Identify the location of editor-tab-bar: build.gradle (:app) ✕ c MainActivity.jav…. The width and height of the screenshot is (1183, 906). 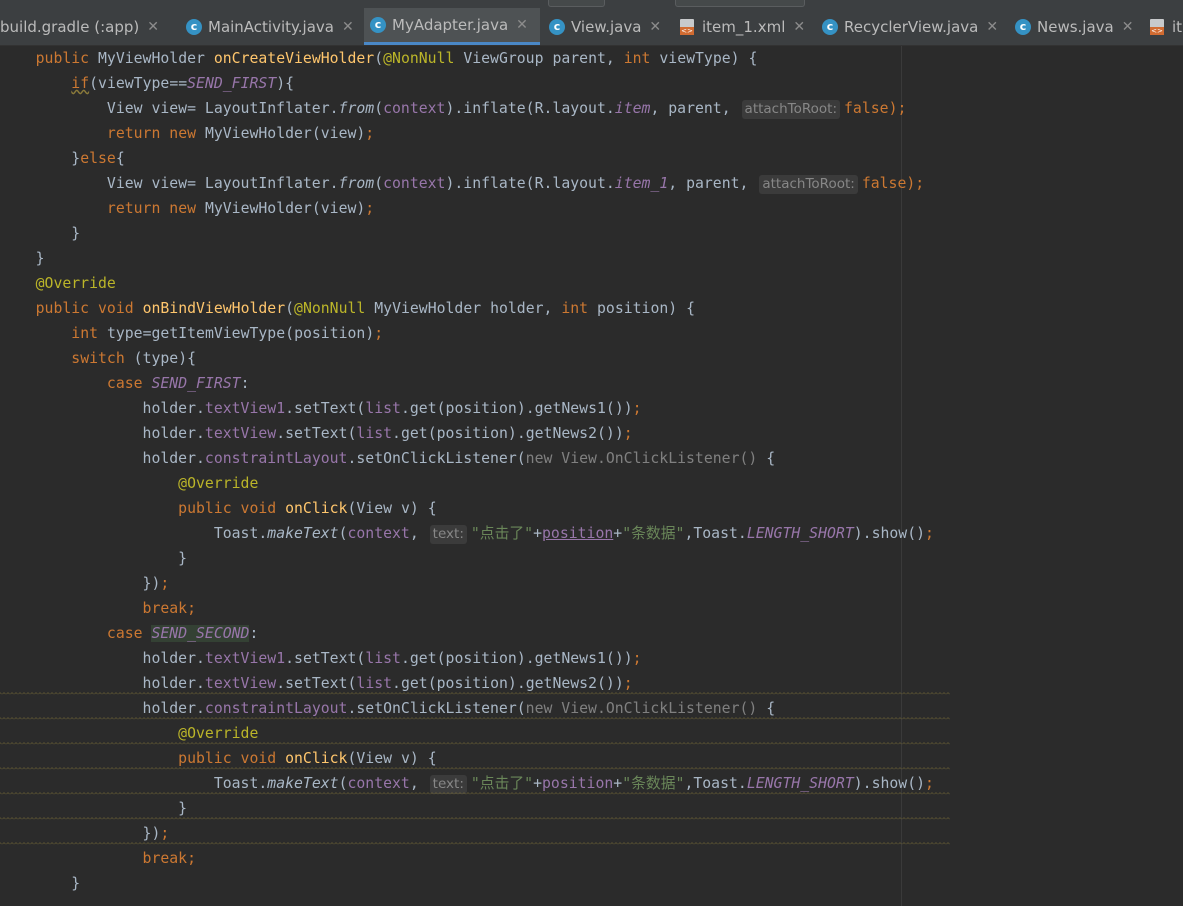
(591, 27).